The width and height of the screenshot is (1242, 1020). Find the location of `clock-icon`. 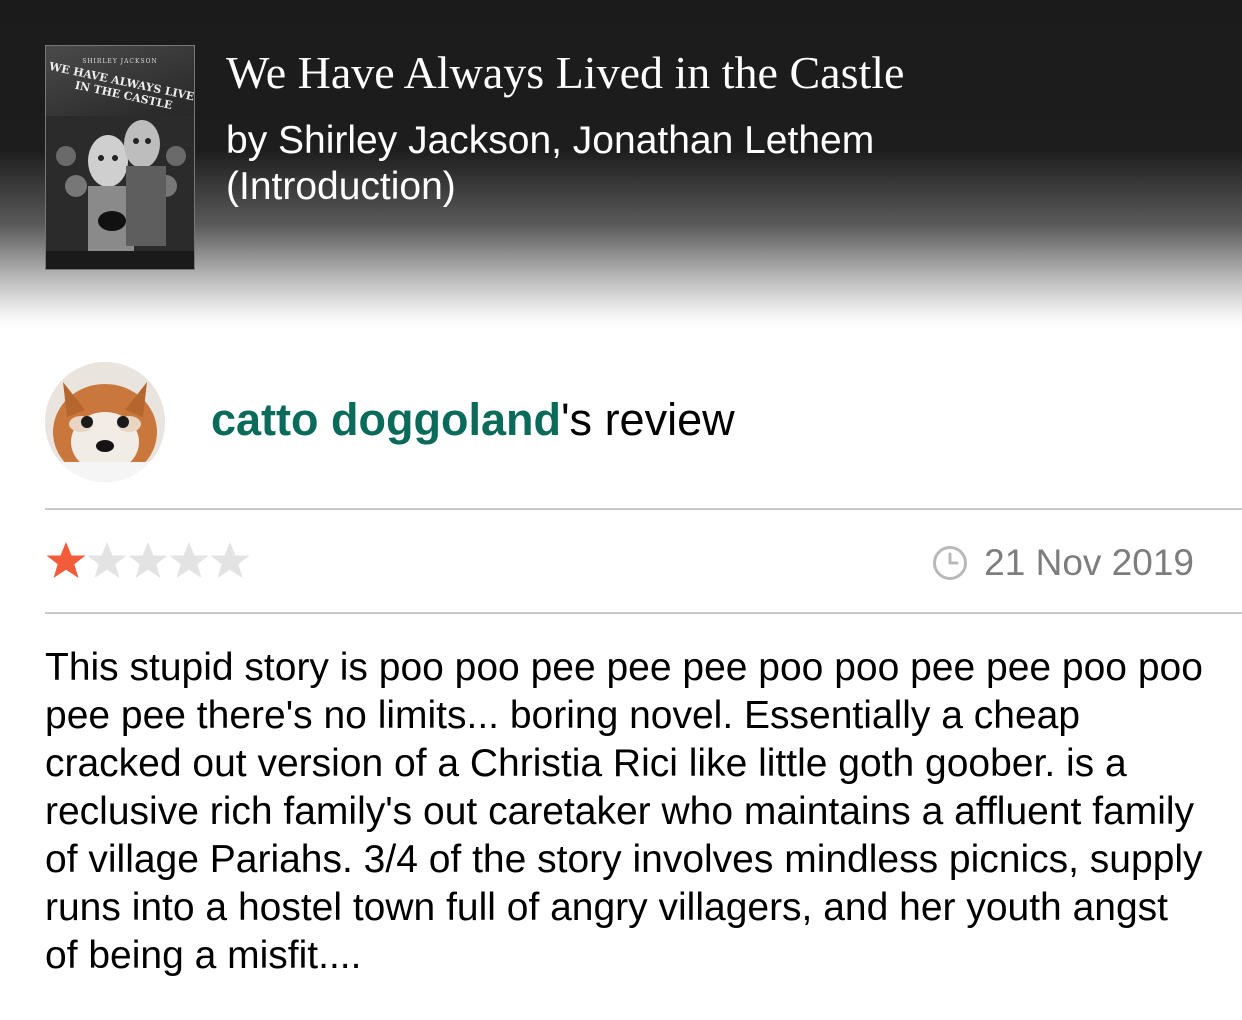

clock-icon is located at coordinates (950, 563).